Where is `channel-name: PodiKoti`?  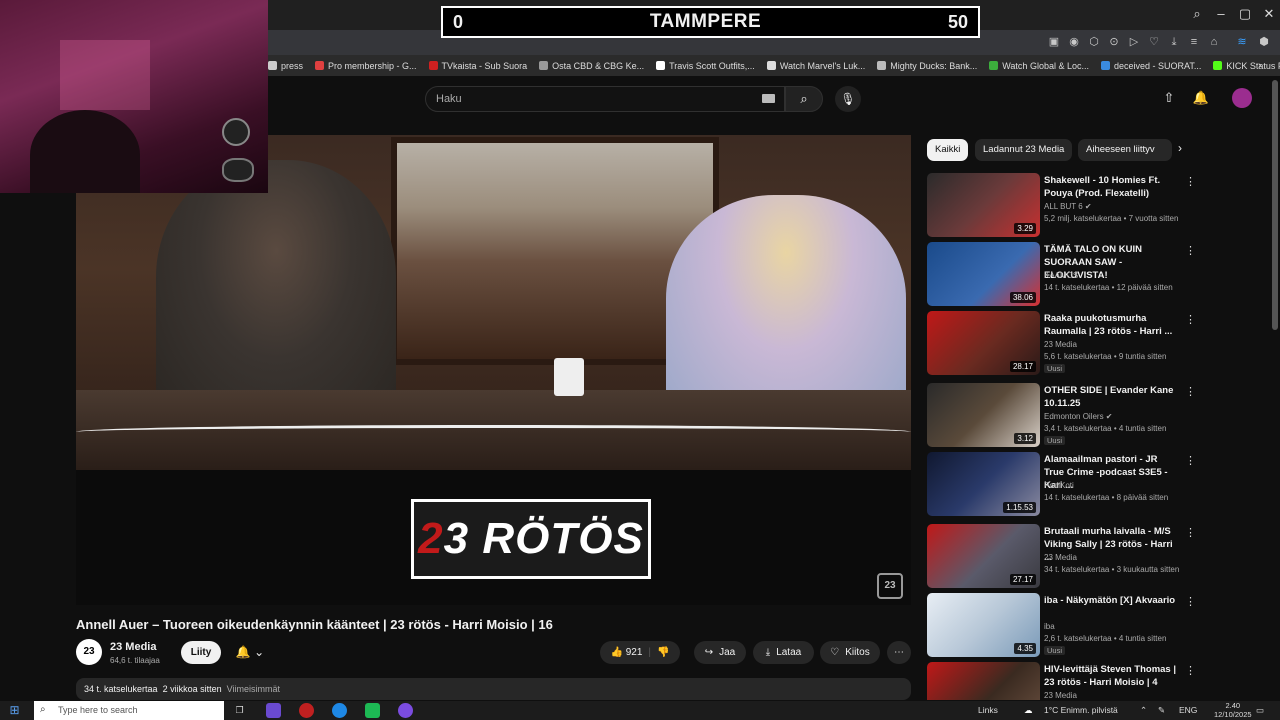 channel-name: PodiKoti is located at coordinates (1059, 485).